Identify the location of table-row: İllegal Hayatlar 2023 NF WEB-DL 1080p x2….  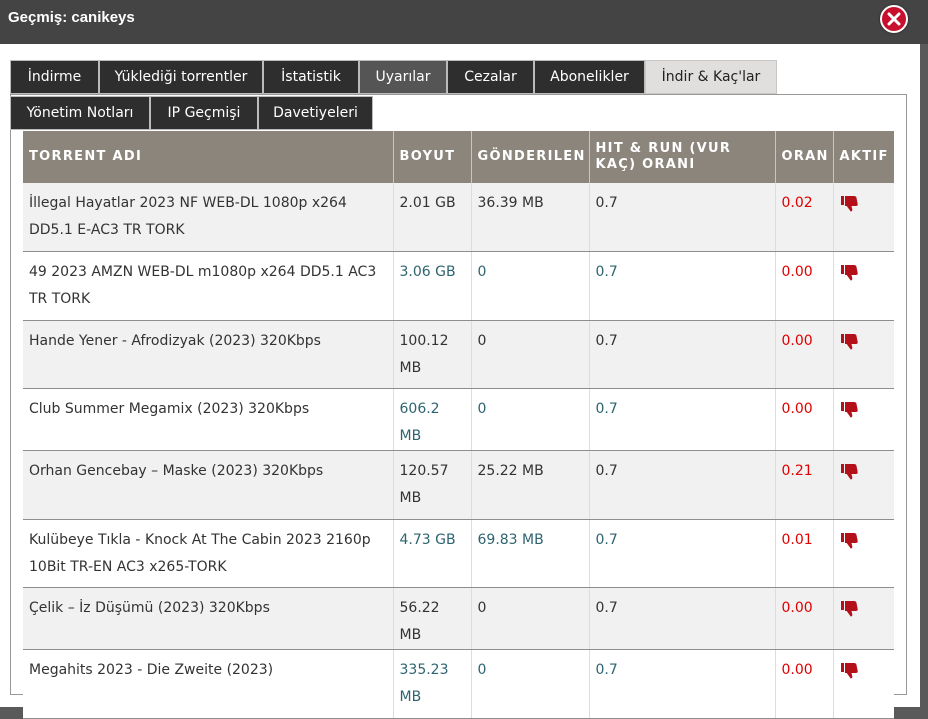
(458, 217).